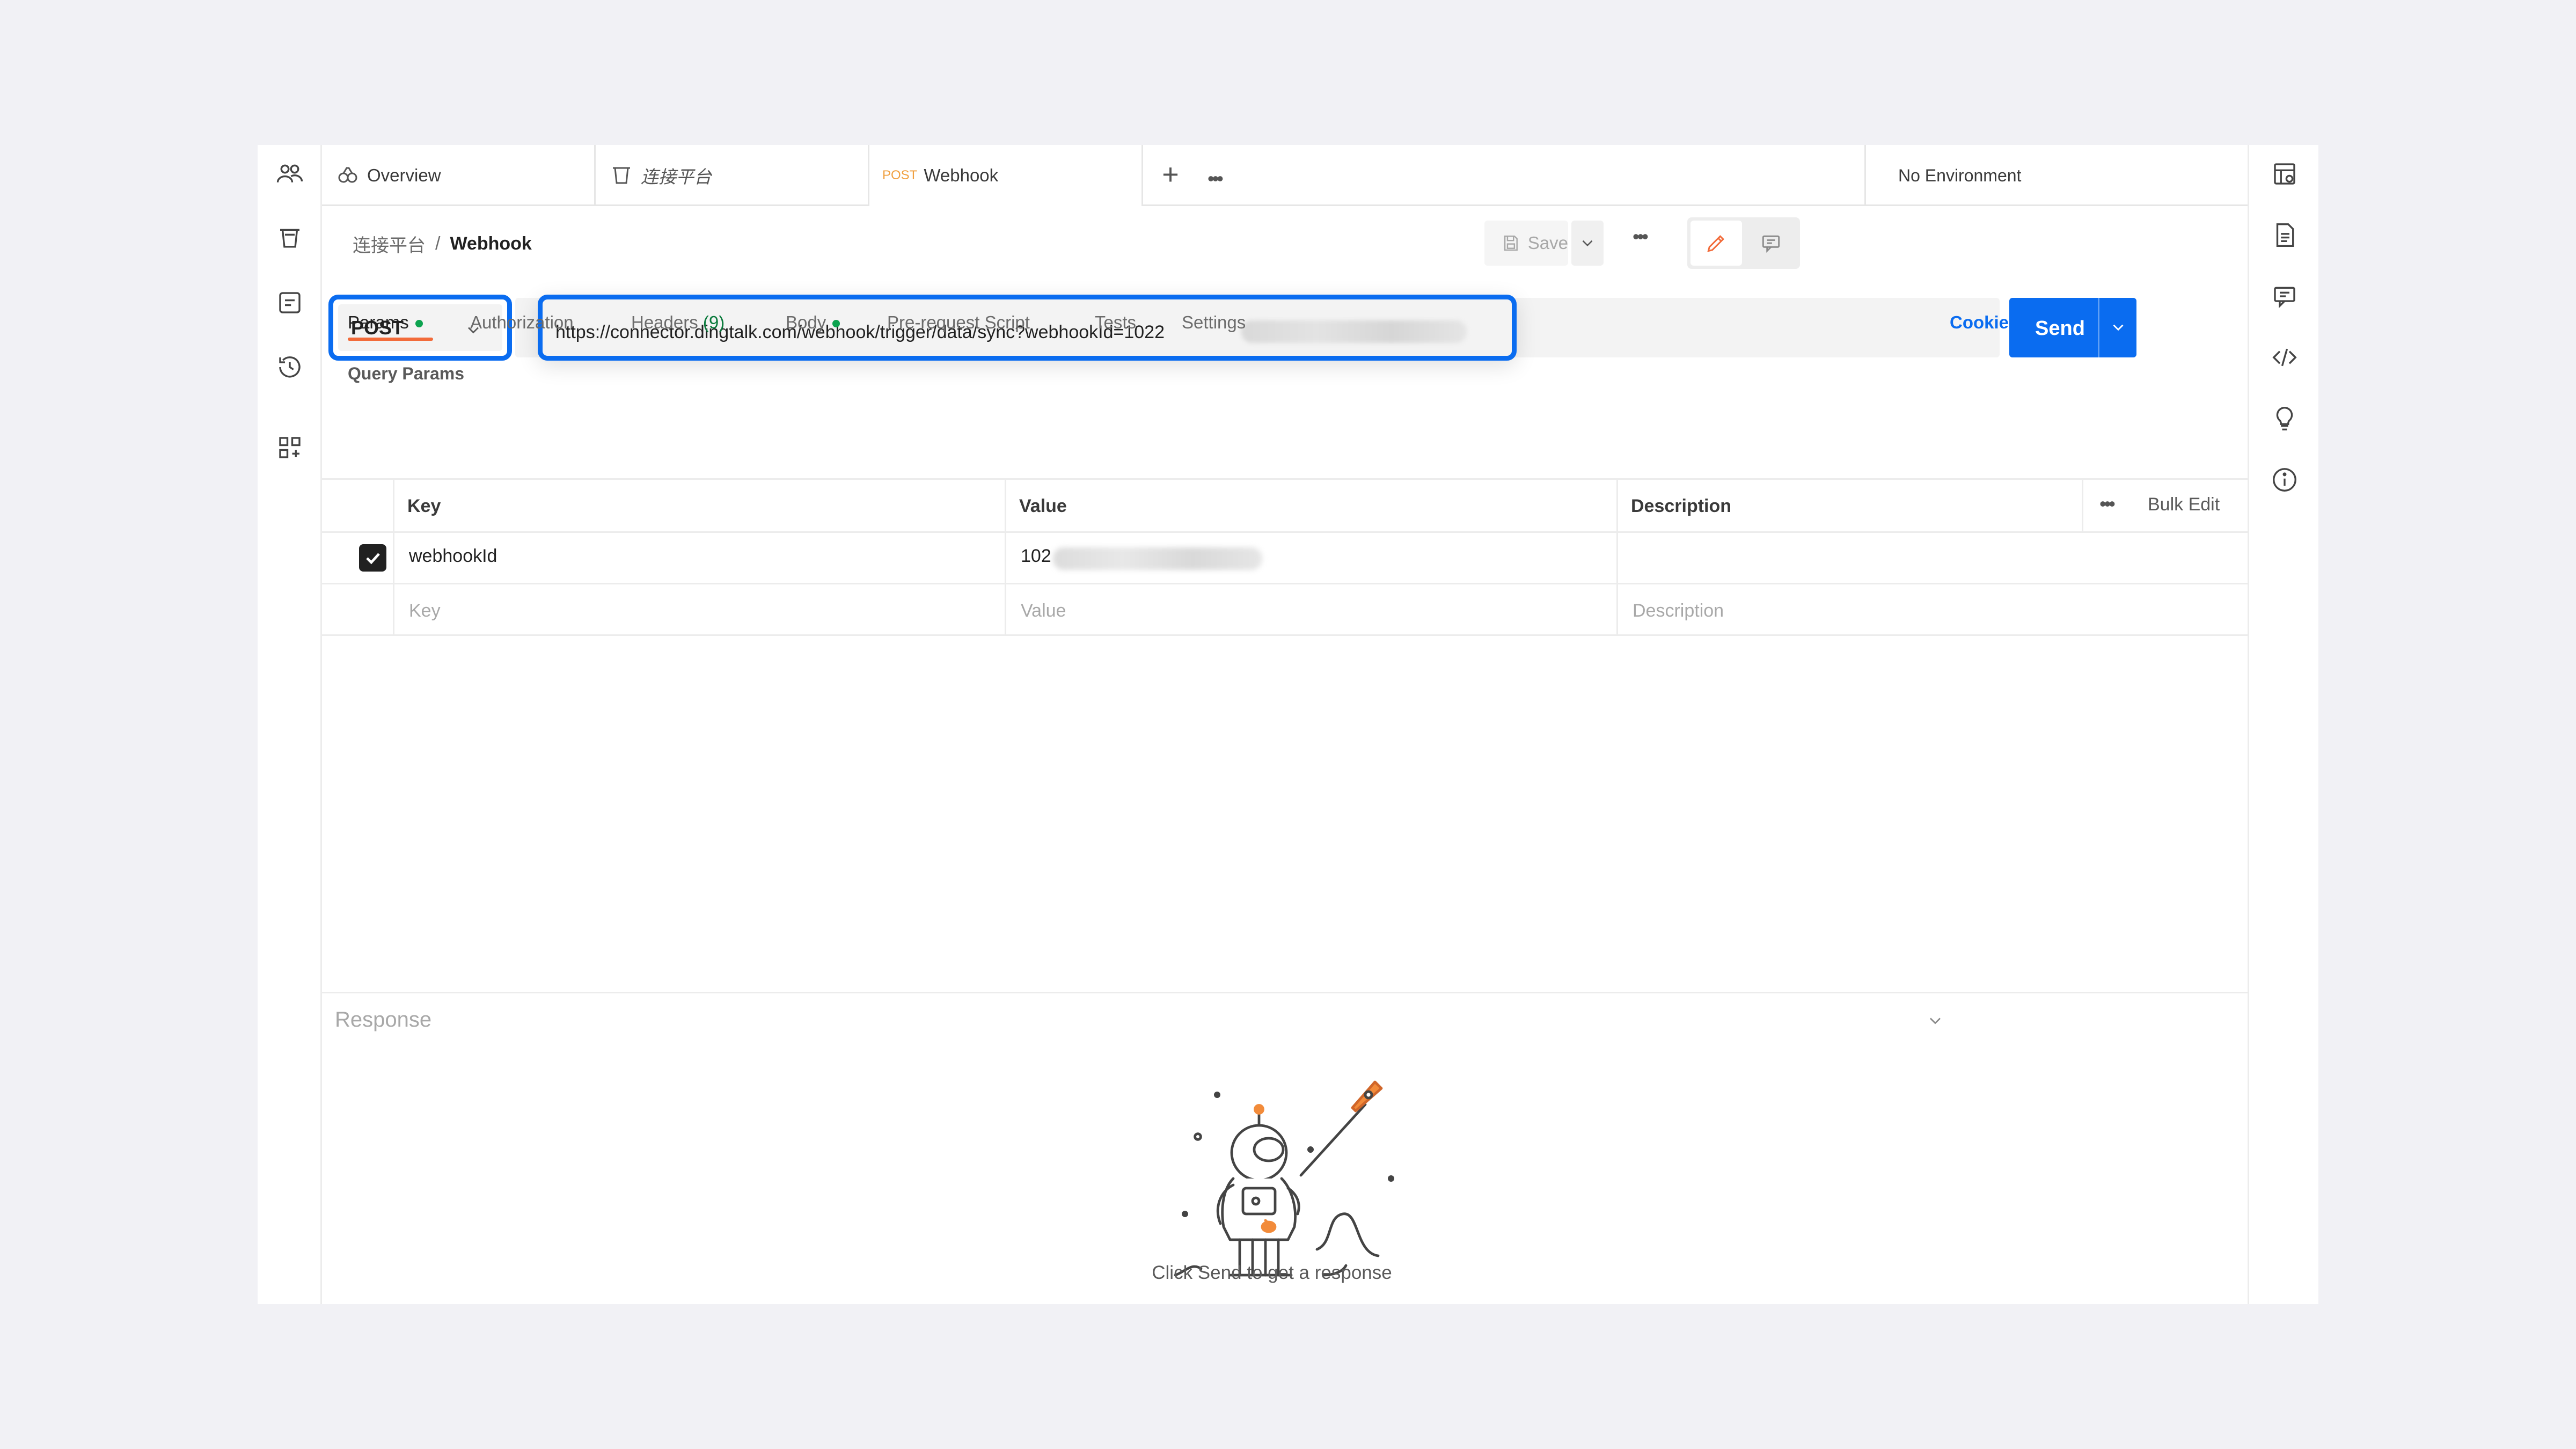 This screenshot has width=2576, height=1449. I want to click on comment-icon, so click(1771, 244).